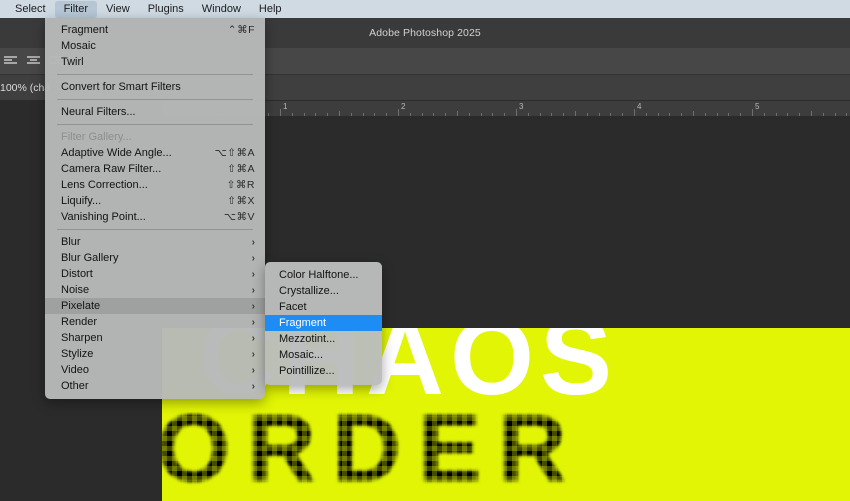  Describe the element at coordinates (155, 46) in the screenshot. I see `filter-menu-item-mosaic: Mosaic` at that location.